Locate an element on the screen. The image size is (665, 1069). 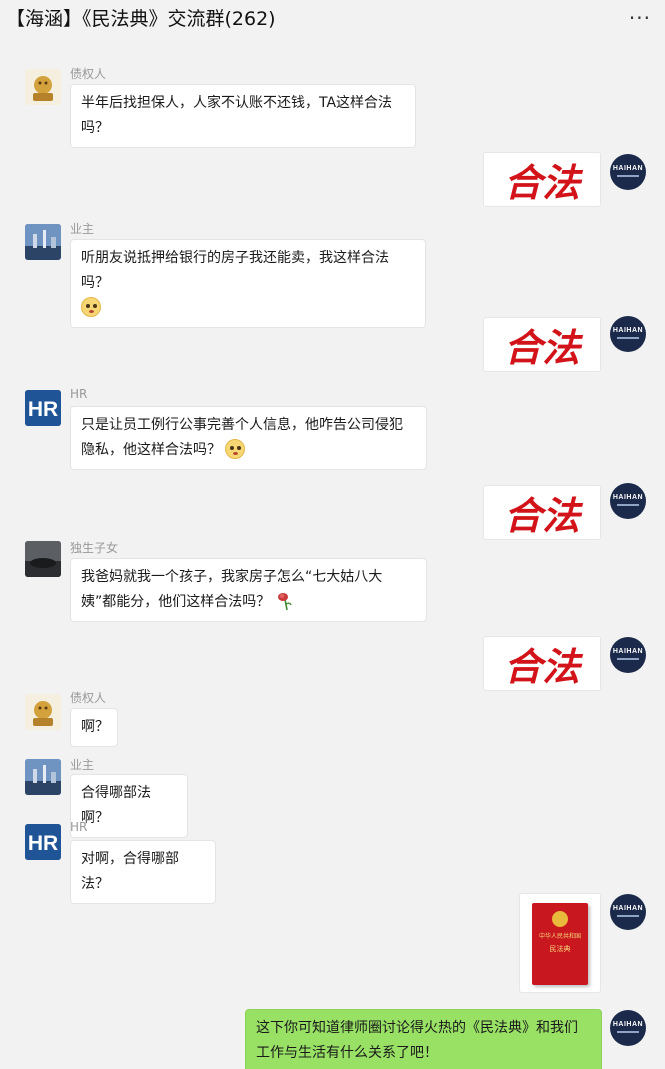
message-text: 听朋友说抵押给银行的房子我还能卖，我这样合法吗？ is located at coordinates (235, 270).